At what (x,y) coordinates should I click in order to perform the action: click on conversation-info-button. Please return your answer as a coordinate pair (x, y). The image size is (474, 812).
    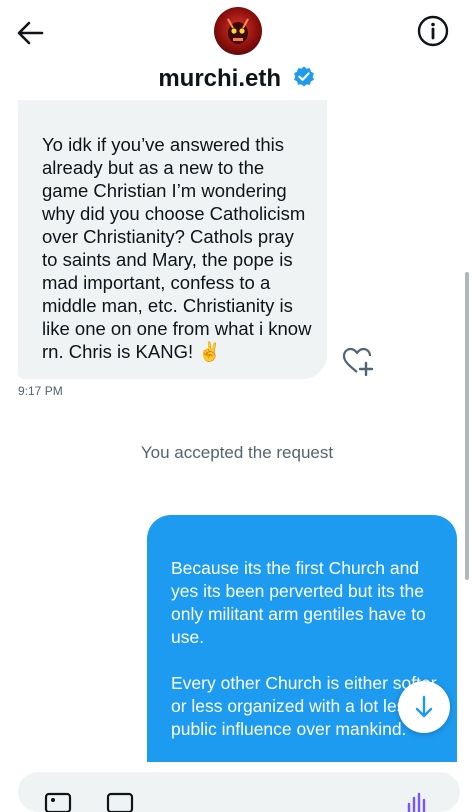
    Looking at the image, I should click on (433, 31).